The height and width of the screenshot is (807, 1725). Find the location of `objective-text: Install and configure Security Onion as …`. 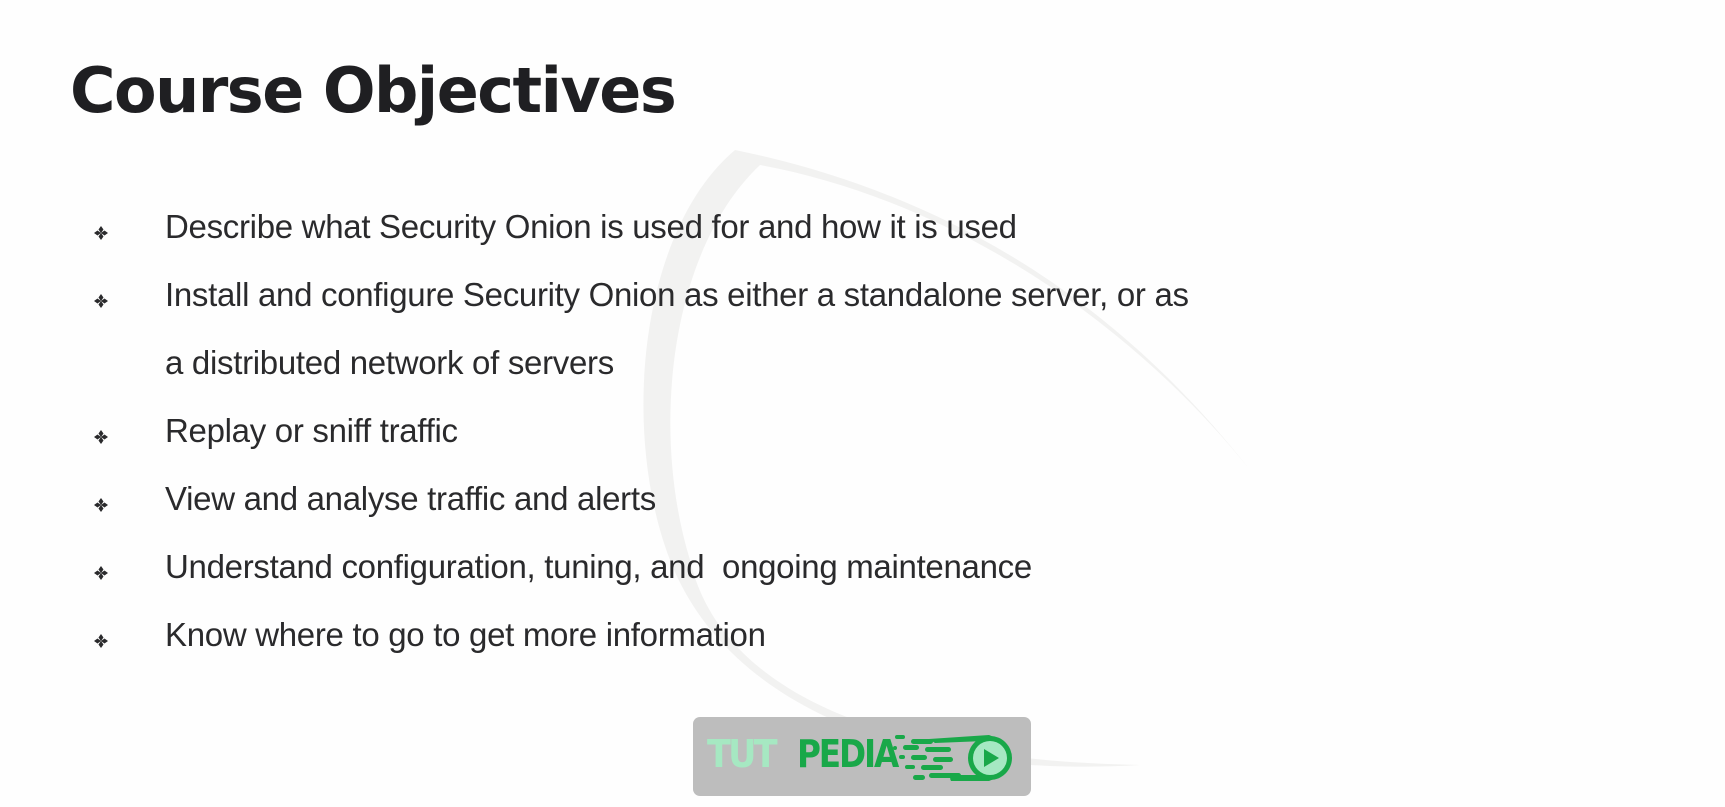

objective-text: Install and configure Security Onion as … is located at coordinates (677, 294).